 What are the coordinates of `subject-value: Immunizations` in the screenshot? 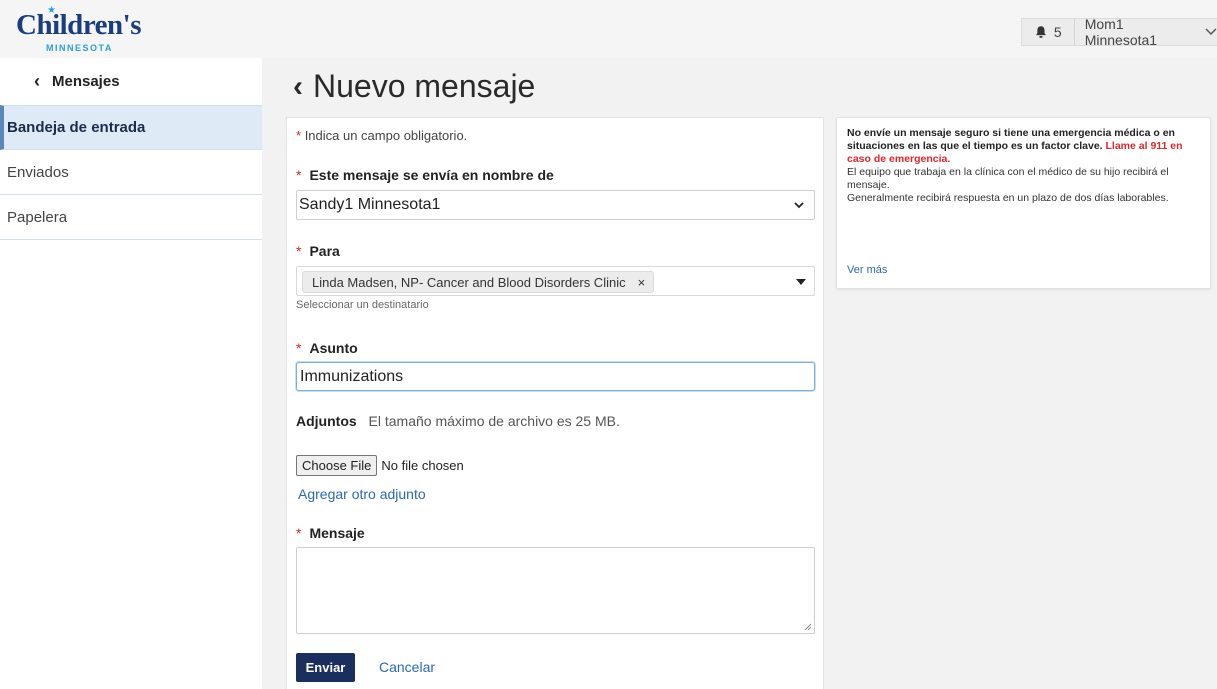 It's located at (352, 376).